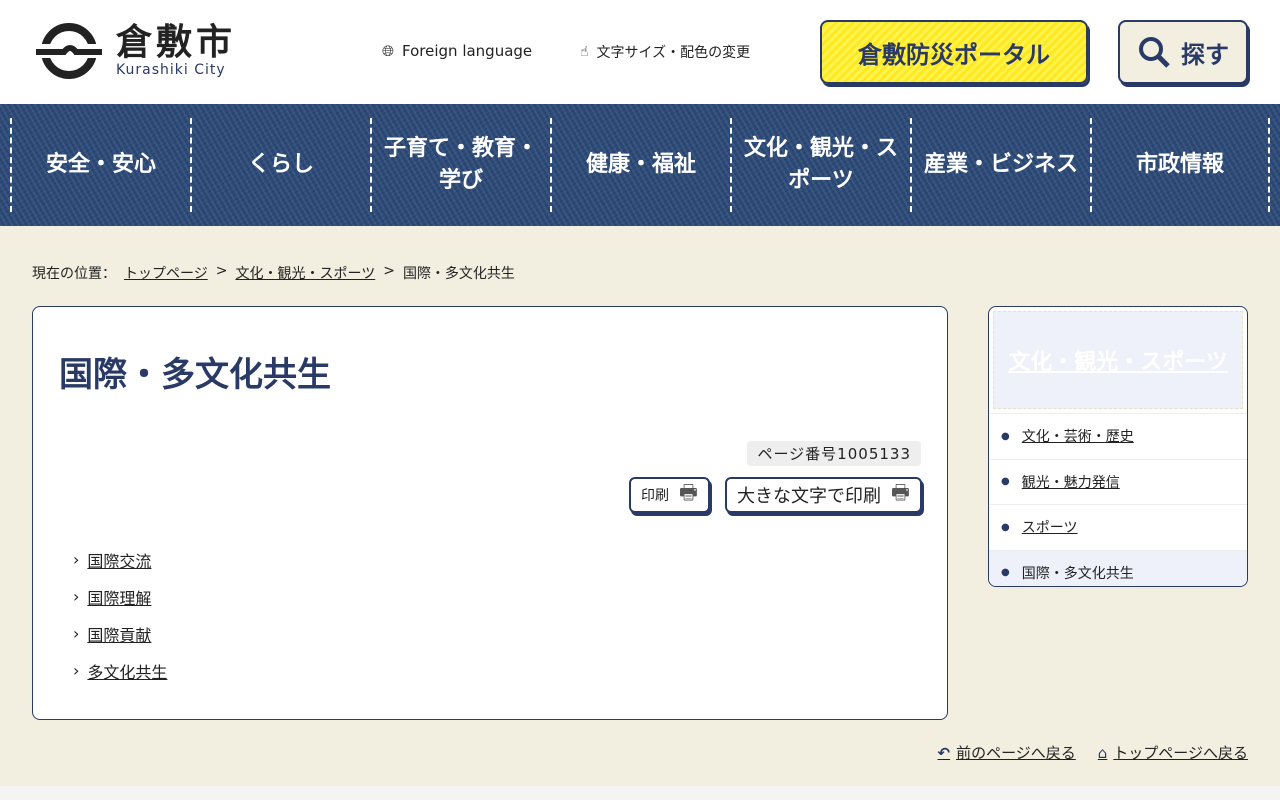 The height and width of the screenshot is (800, 1280). What do you see at coordinates (171, 70) in the screenshot?
I see `logo-english: Kurashiki City` at bounding box center [171, 70].